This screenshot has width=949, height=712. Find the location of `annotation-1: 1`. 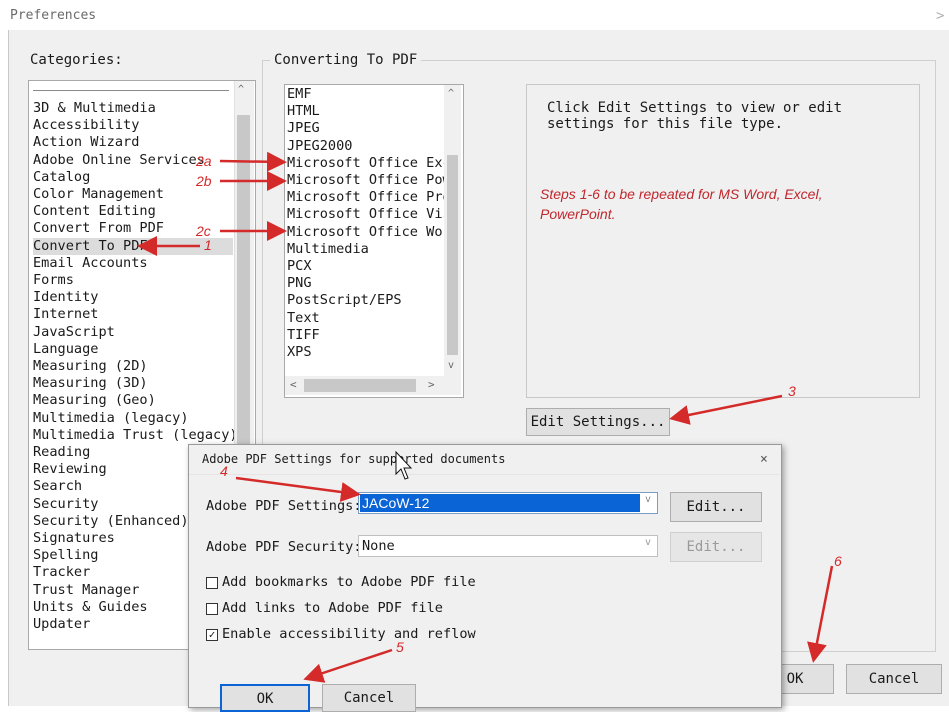

annotation-1: 1 is located at coordinates (208, 245).